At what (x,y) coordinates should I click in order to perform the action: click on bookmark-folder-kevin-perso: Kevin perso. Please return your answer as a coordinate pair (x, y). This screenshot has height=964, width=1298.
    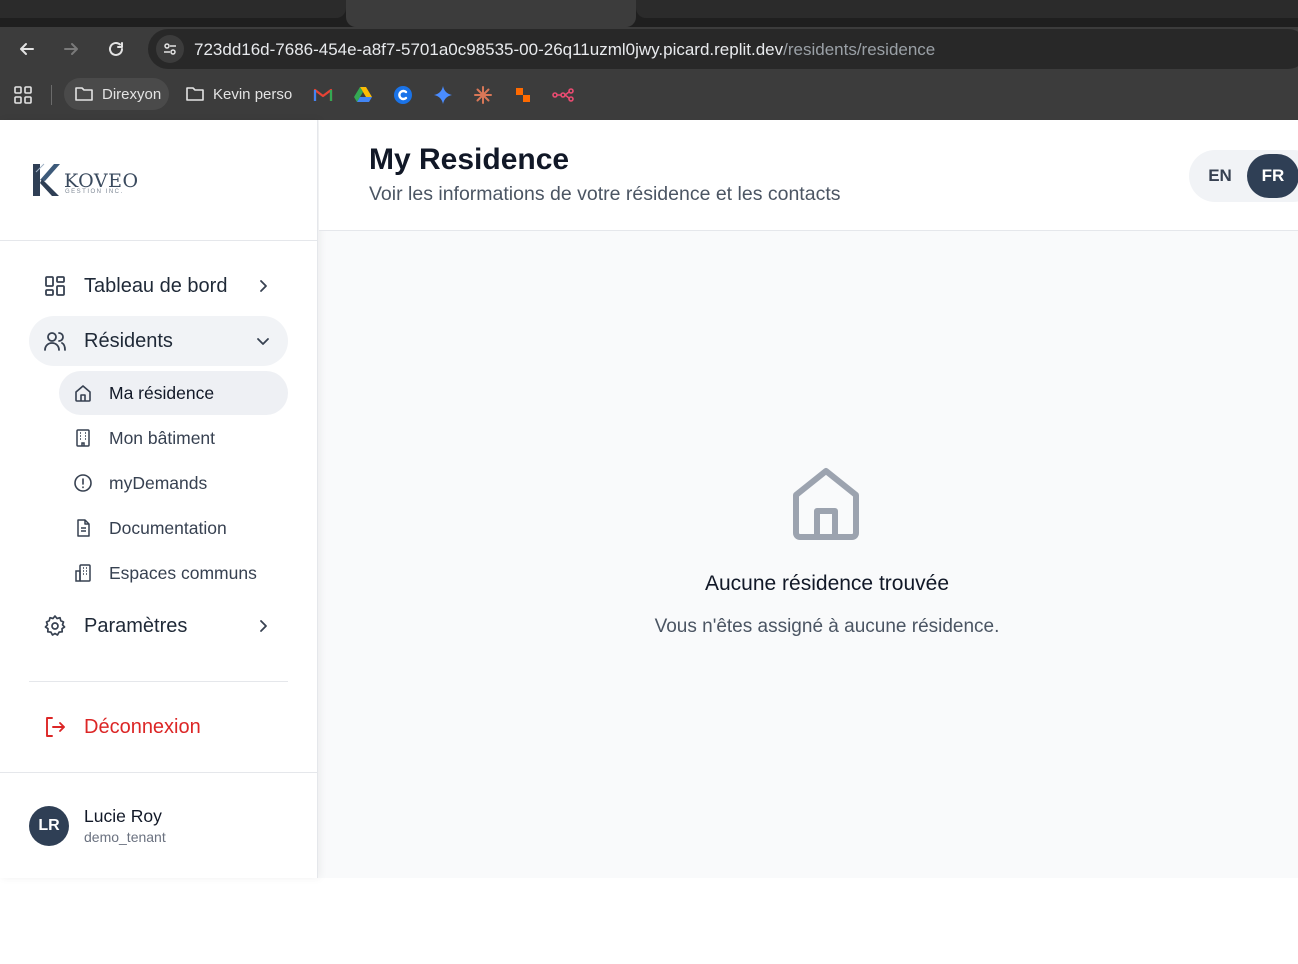
    Looking at the image, I should click on (238, 94).